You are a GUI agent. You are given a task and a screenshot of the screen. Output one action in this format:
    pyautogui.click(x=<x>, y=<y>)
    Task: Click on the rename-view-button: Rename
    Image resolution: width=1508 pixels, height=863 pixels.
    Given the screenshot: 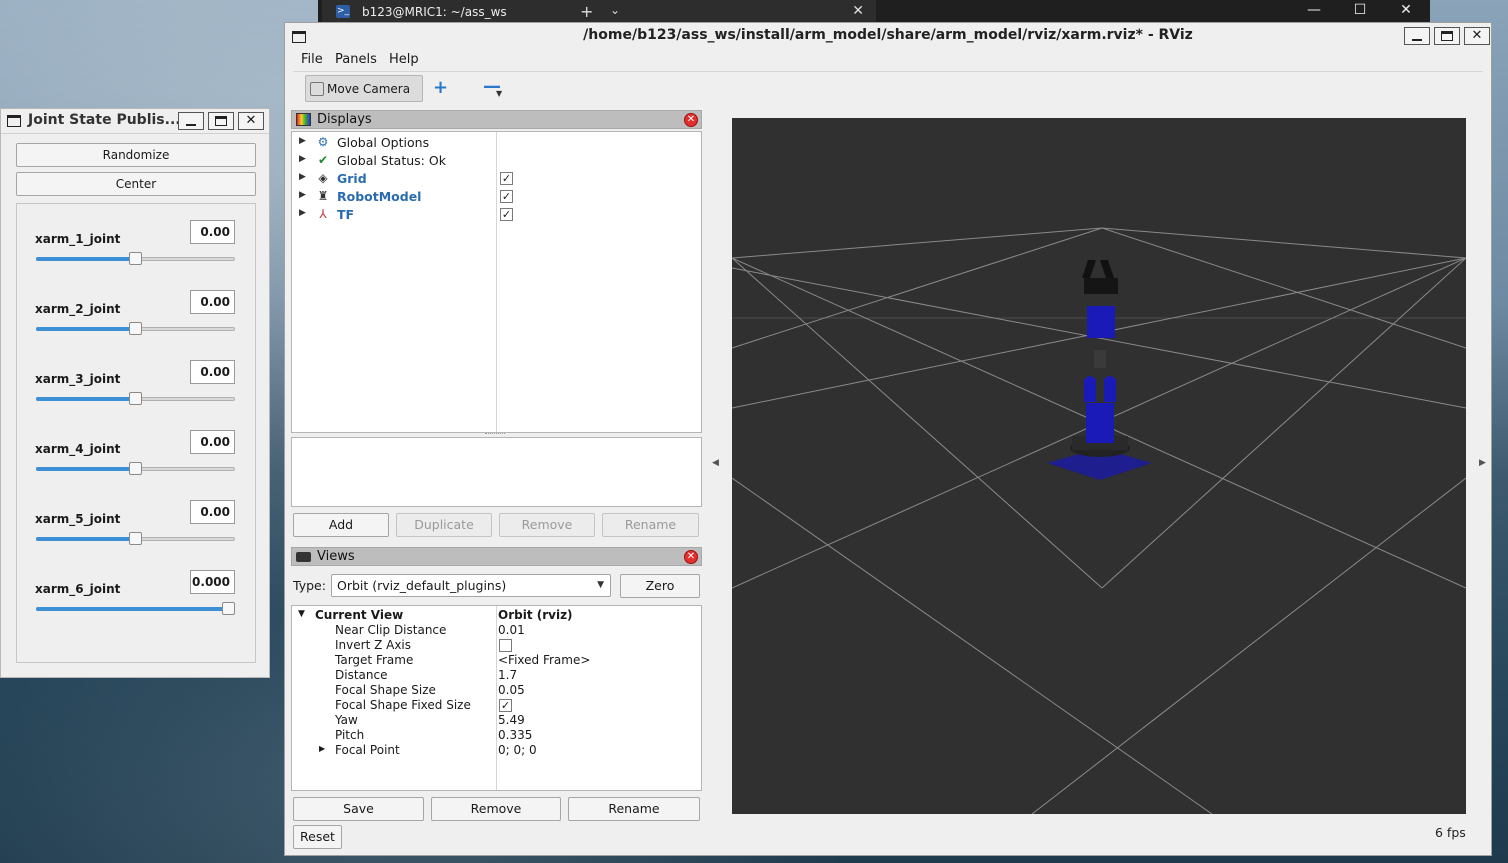 What is the action you would take?
    pyautogui.click(x=634, y=809)
    